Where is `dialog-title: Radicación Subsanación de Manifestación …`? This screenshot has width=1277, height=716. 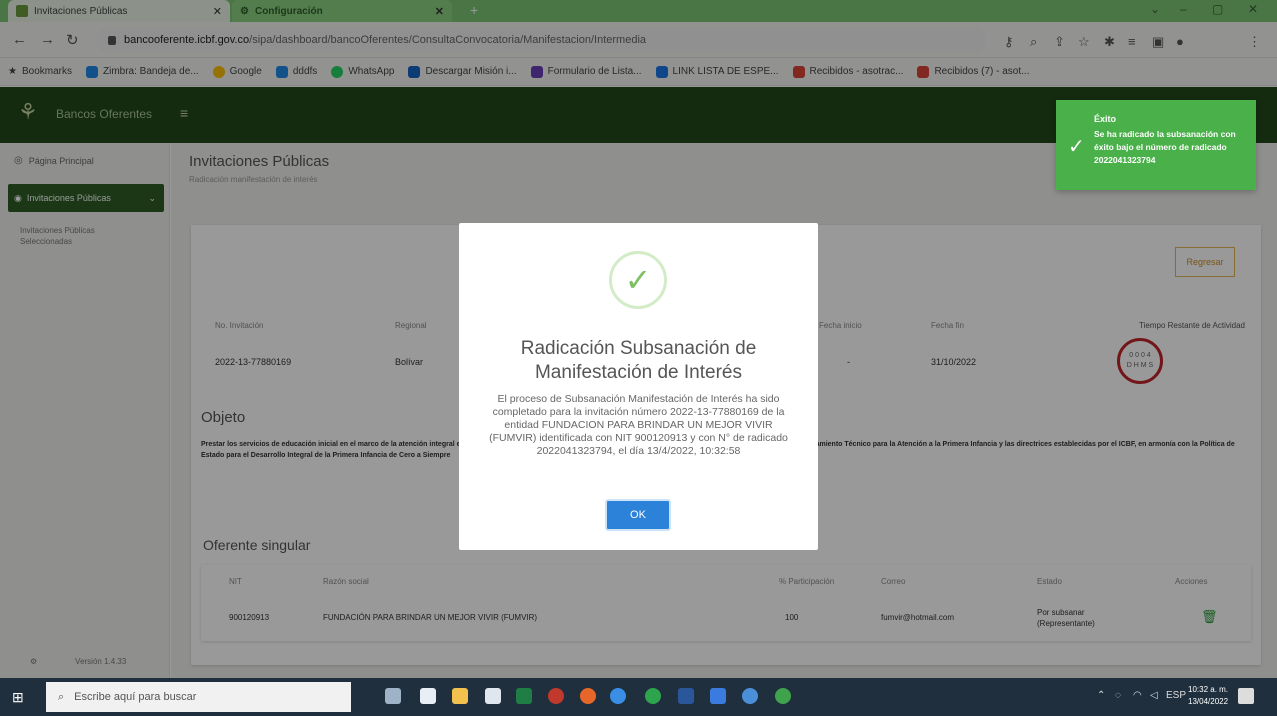
dialog-title: Radicación Subsanación de Manifestación … is located at coordinates (638, 360).